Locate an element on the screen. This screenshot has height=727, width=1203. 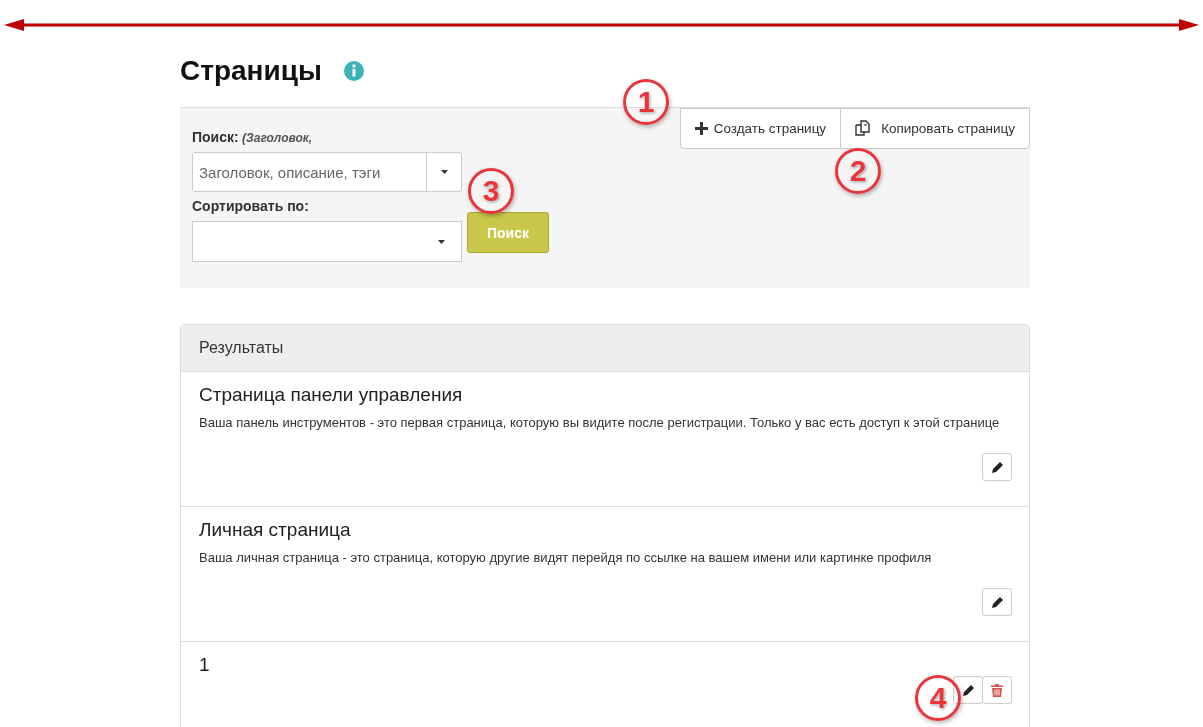
callout-marker: 2 is located at coordinates (858, 171).